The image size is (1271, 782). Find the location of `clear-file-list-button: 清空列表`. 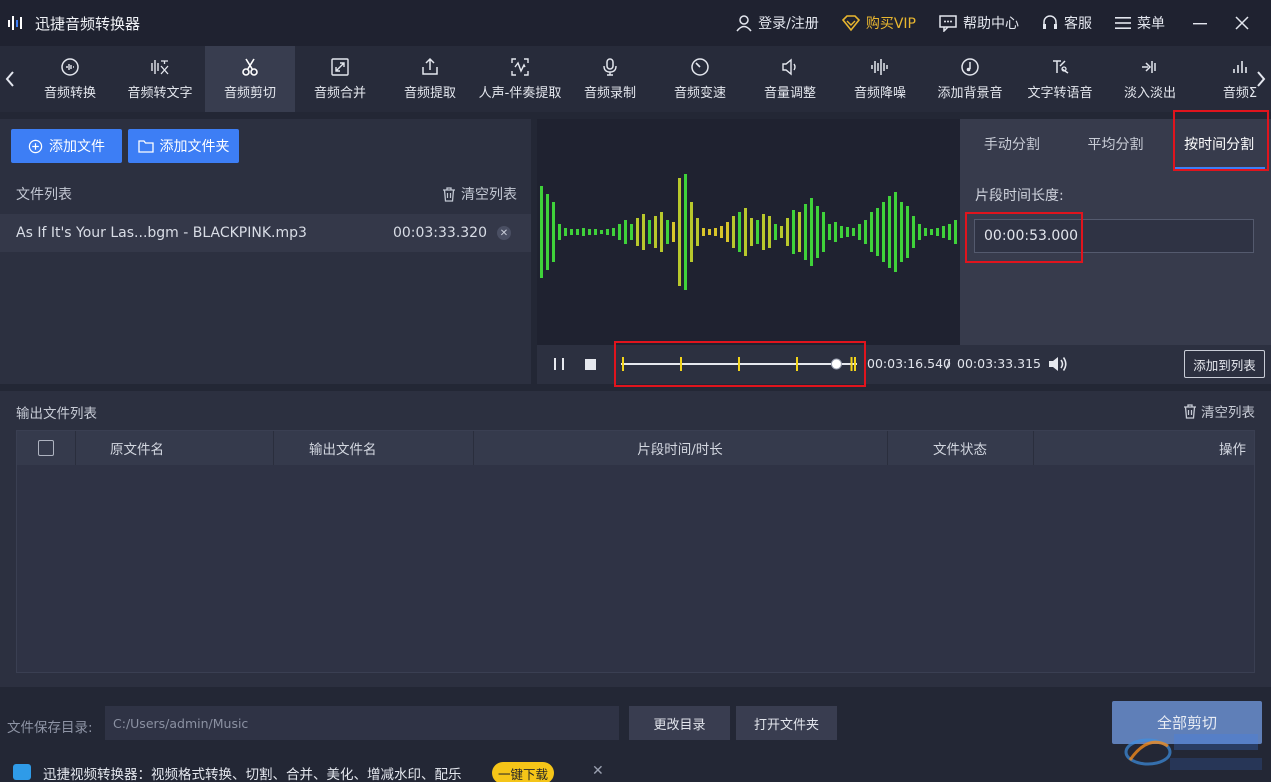

clear-file-list-button: 清空列表 is located at coordinates (479, 194).